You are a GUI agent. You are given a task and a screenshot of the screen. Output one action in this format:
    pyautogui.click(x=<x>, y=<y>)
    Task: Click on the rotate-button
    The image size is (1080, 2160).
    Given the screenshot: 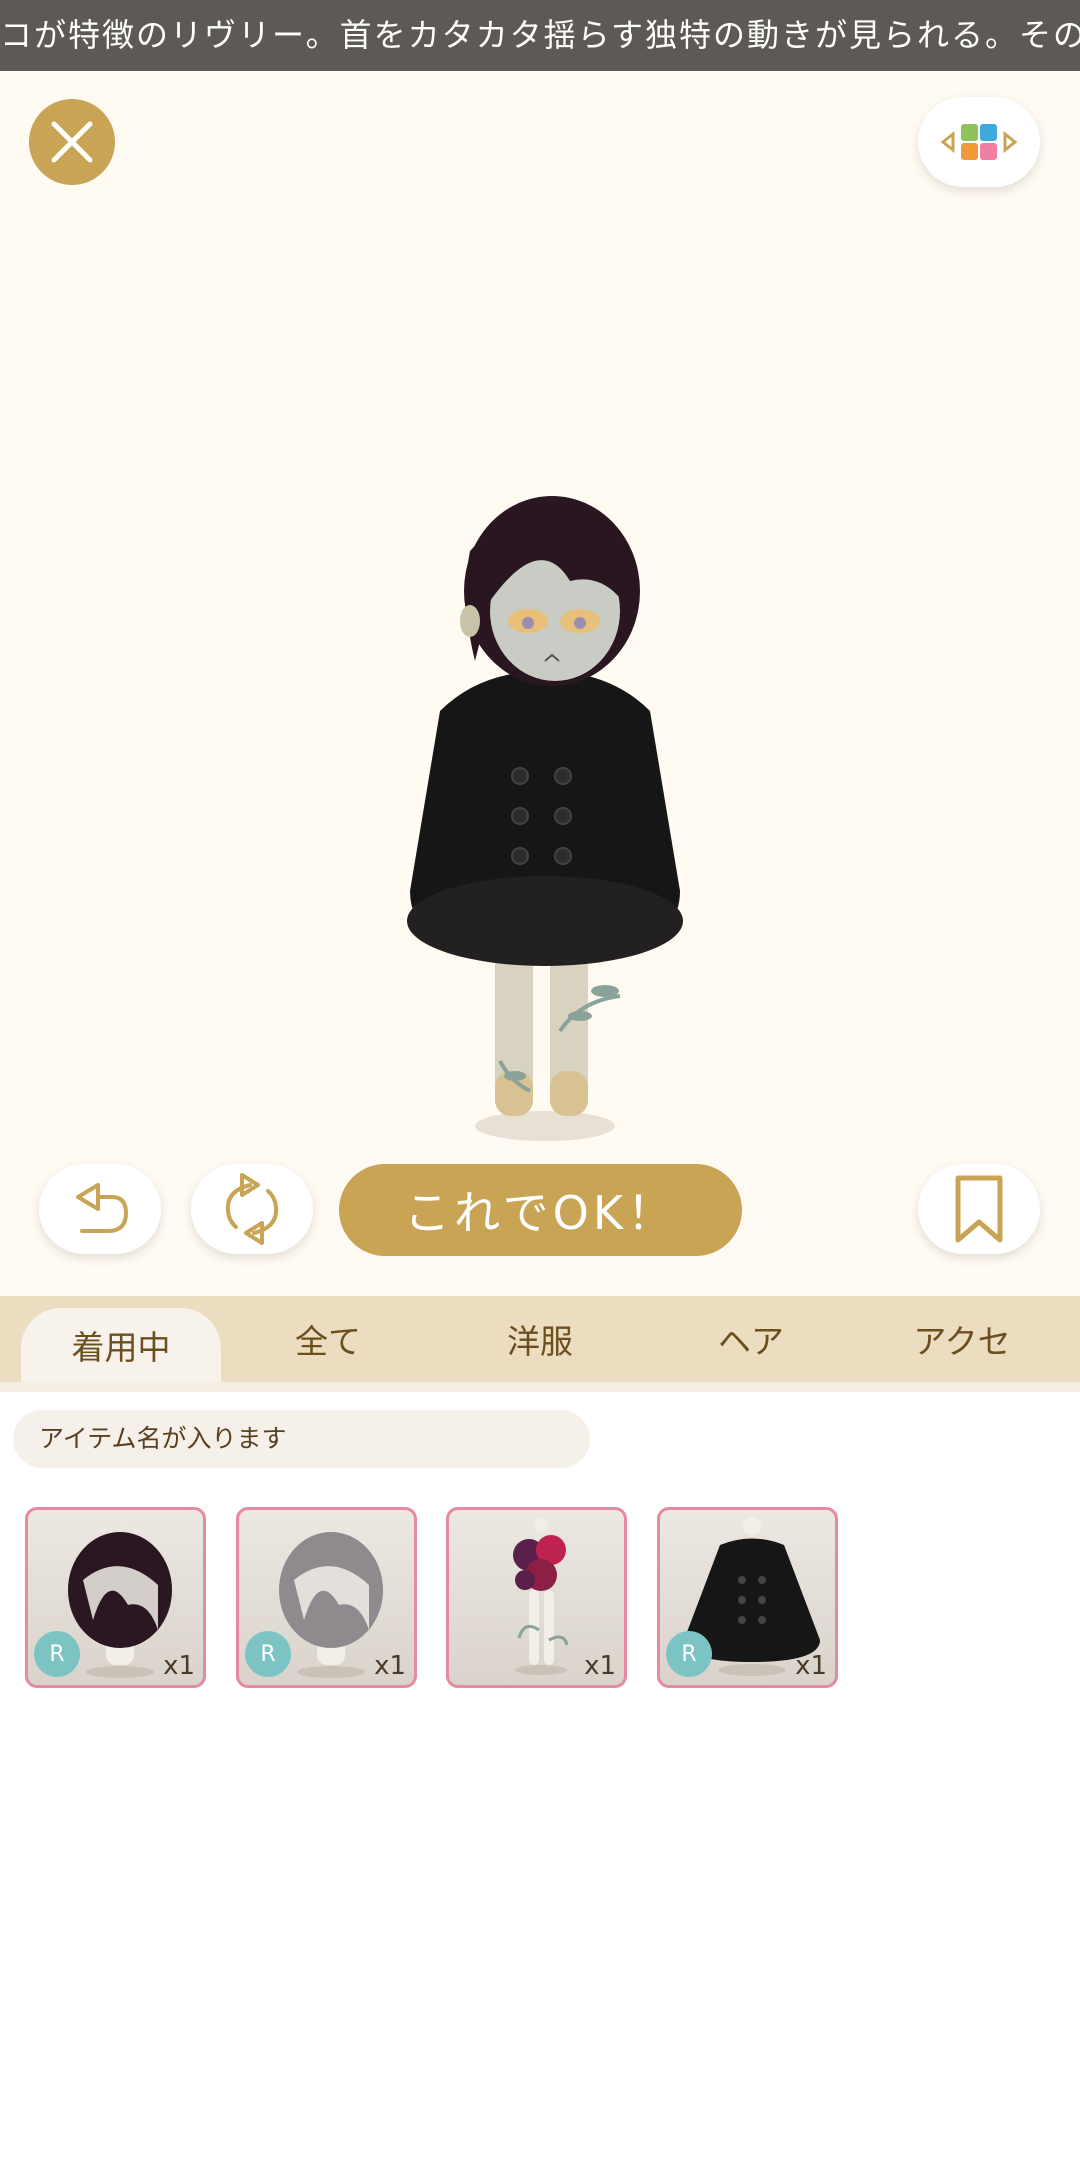 What is the action you would take?
    pyautogui.click(x=252, y=1209)
    